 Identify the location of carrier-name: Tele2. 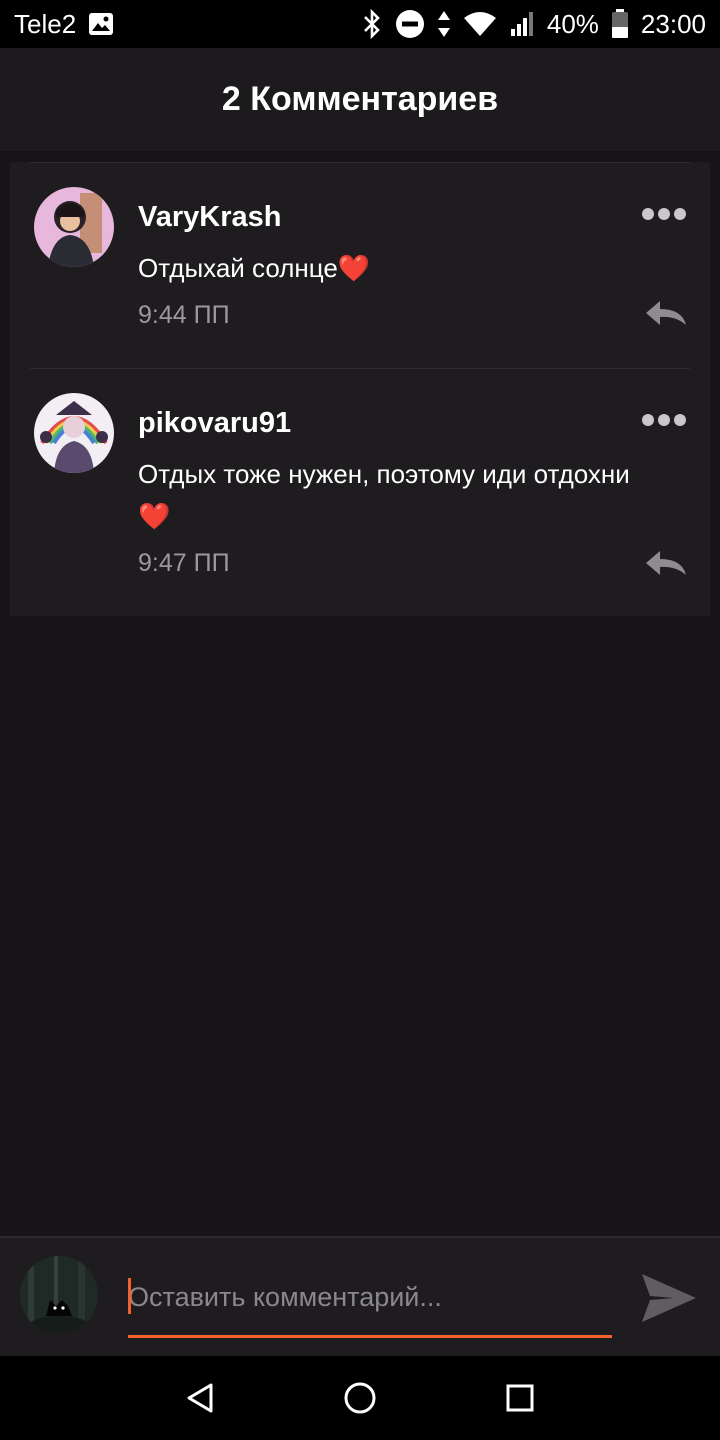
(45, 23).